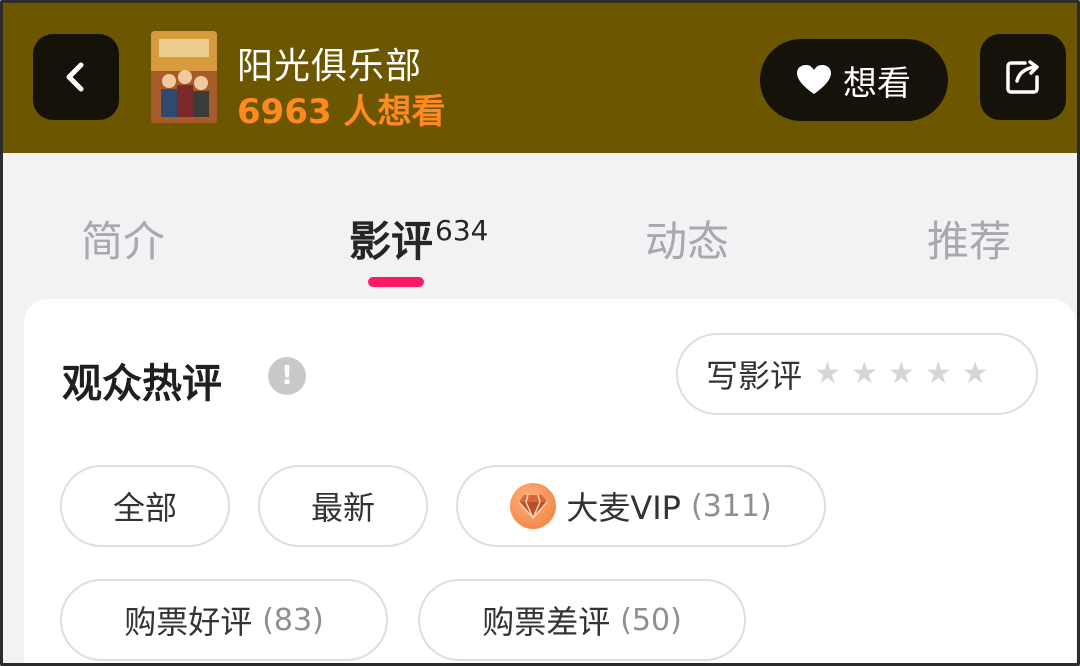 The image size is (1080, 666). I want to click on filter-label: 购票好评, so click(188, 622).